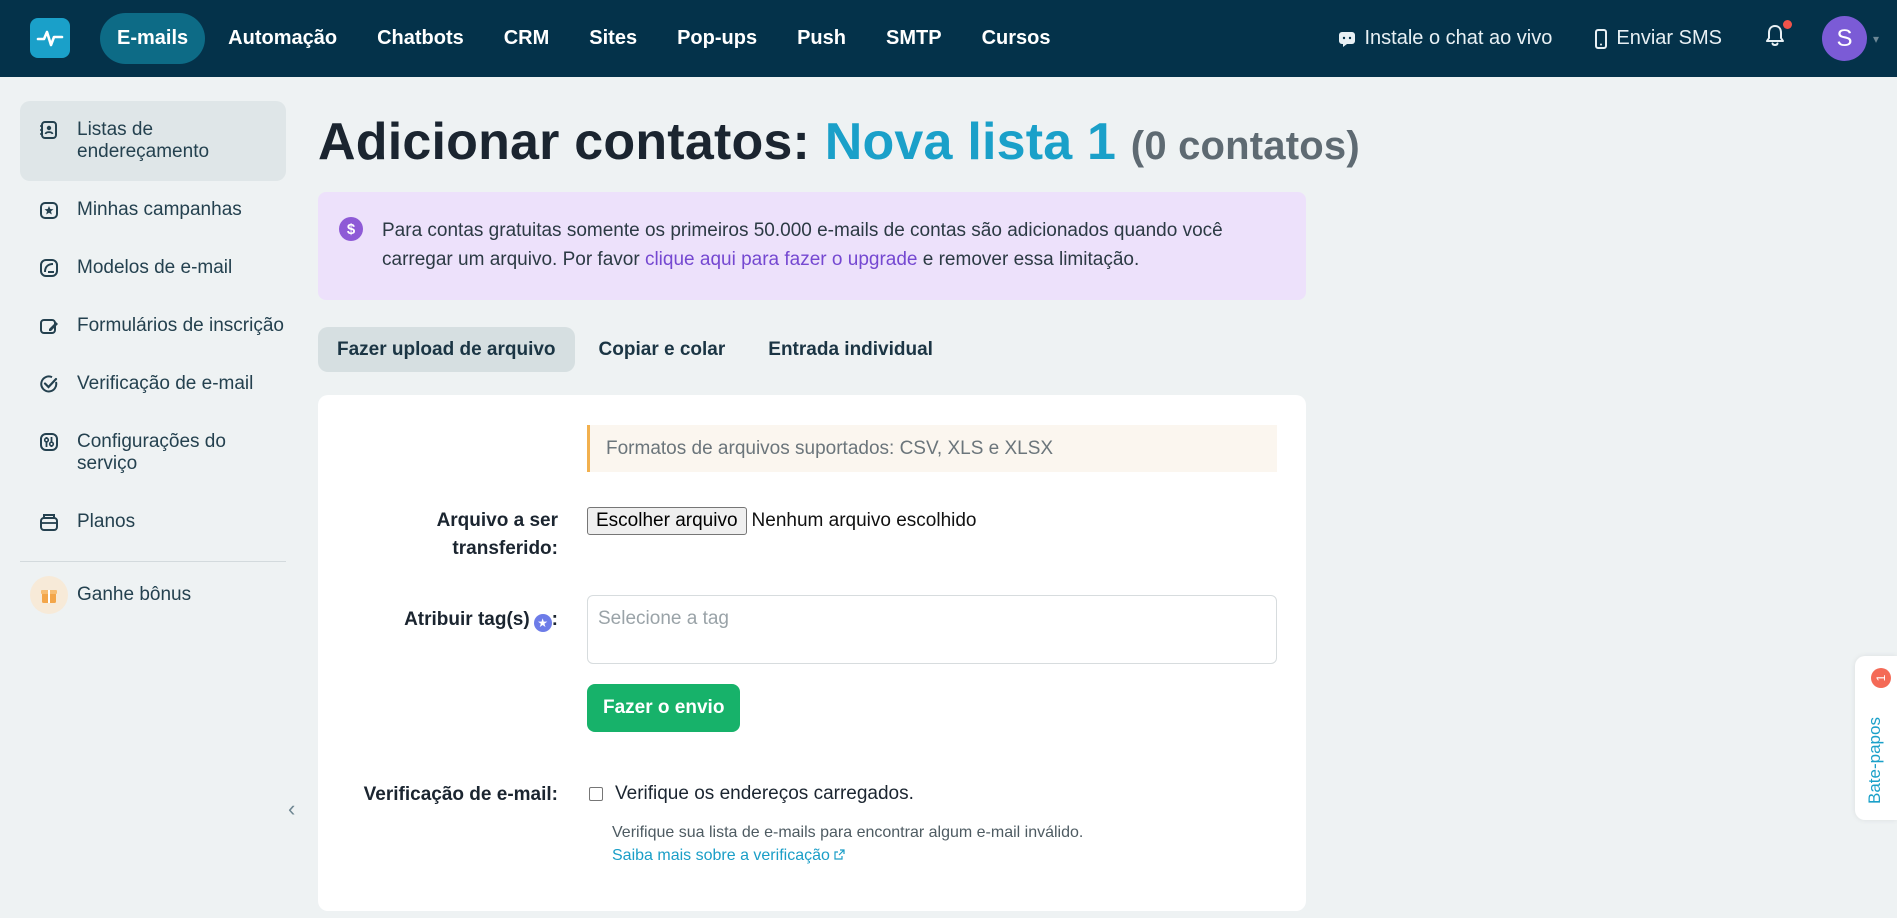  Describe the element at coordinates (662, 349) in the screenshot. I see `tab-copy-paste: Copiar e colar` at that location.